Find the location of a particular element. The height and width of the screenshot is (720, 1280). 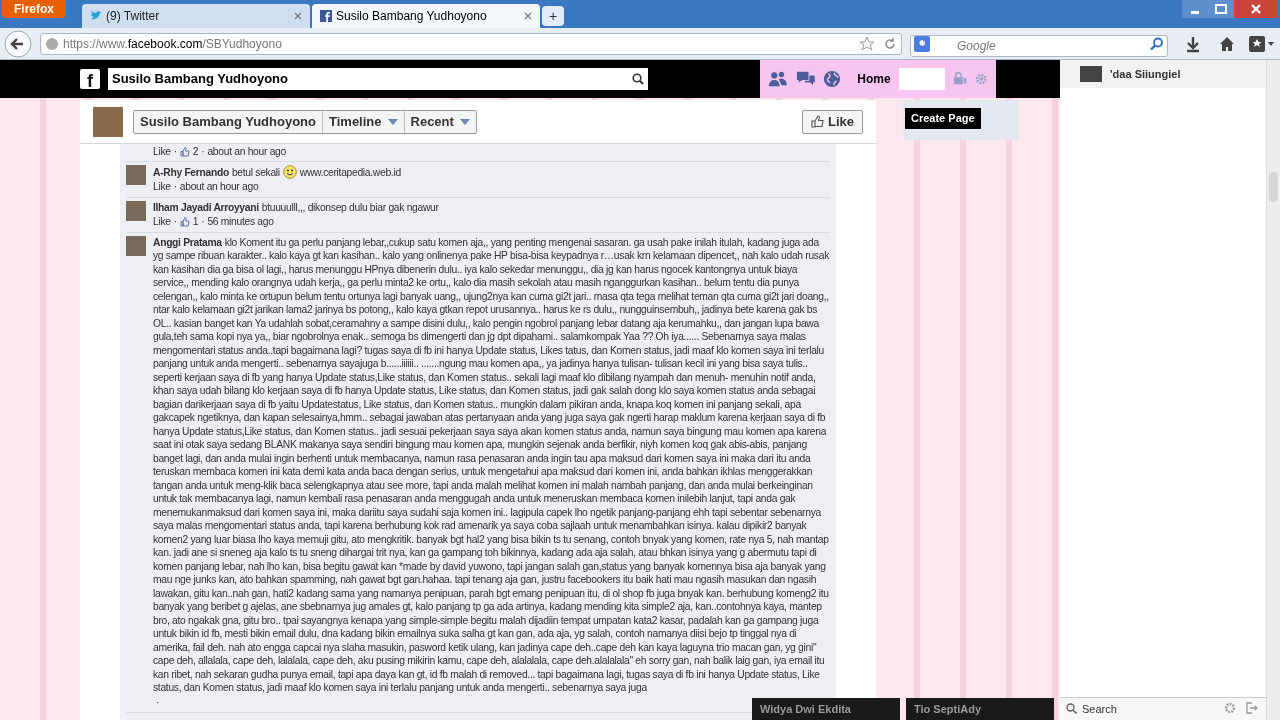

sign-out-icon is located at coordinates (1252, 708).